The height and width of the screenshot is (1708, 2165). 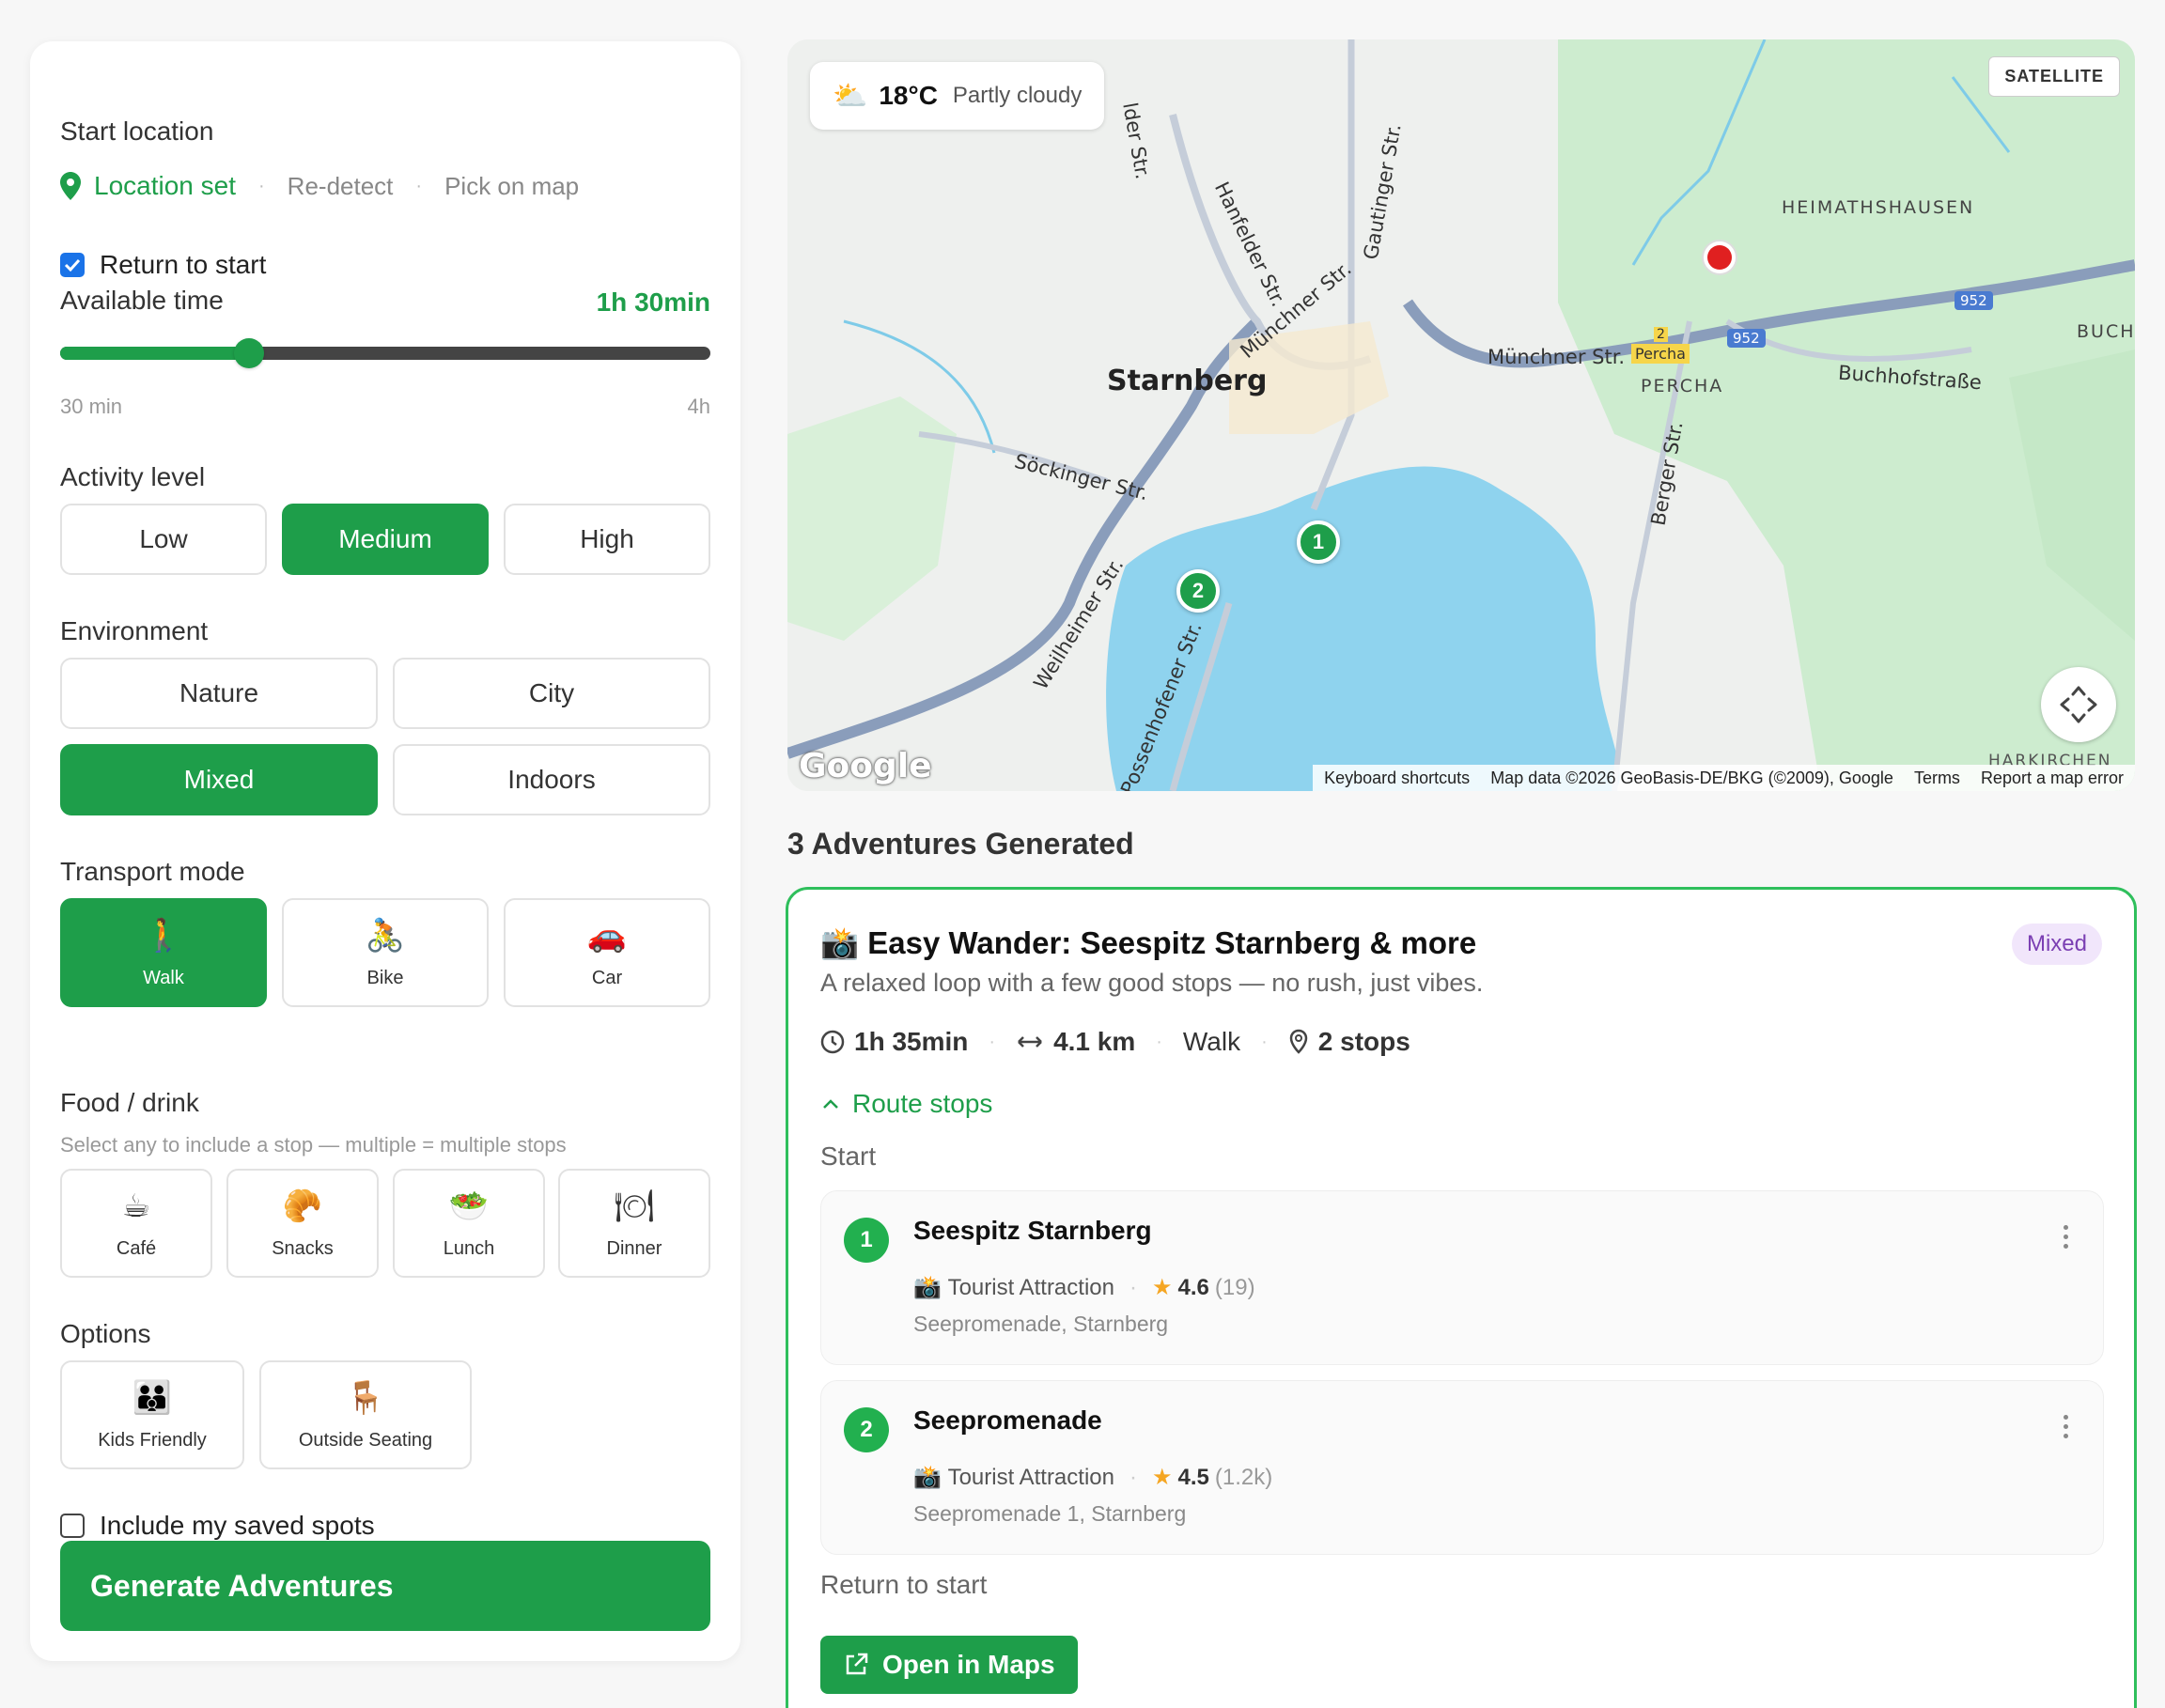 What do you see at coordinates (385, 935) in the screenshot?
I see `bike-icon: 🚴` at bounding box center [385, 935].